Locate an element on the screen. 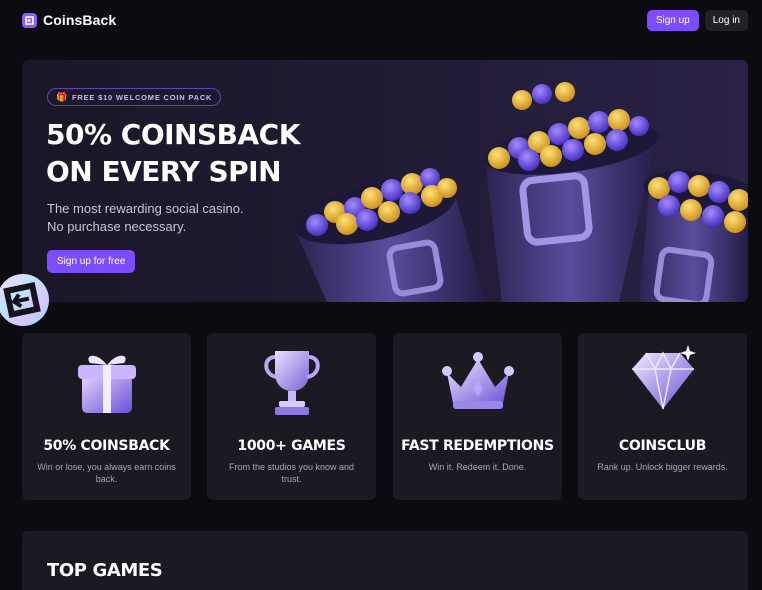 This screenshot has height=590, width=762. feature-desc: Win it. Redeem it. Done. is located at coordinates (477, 467).